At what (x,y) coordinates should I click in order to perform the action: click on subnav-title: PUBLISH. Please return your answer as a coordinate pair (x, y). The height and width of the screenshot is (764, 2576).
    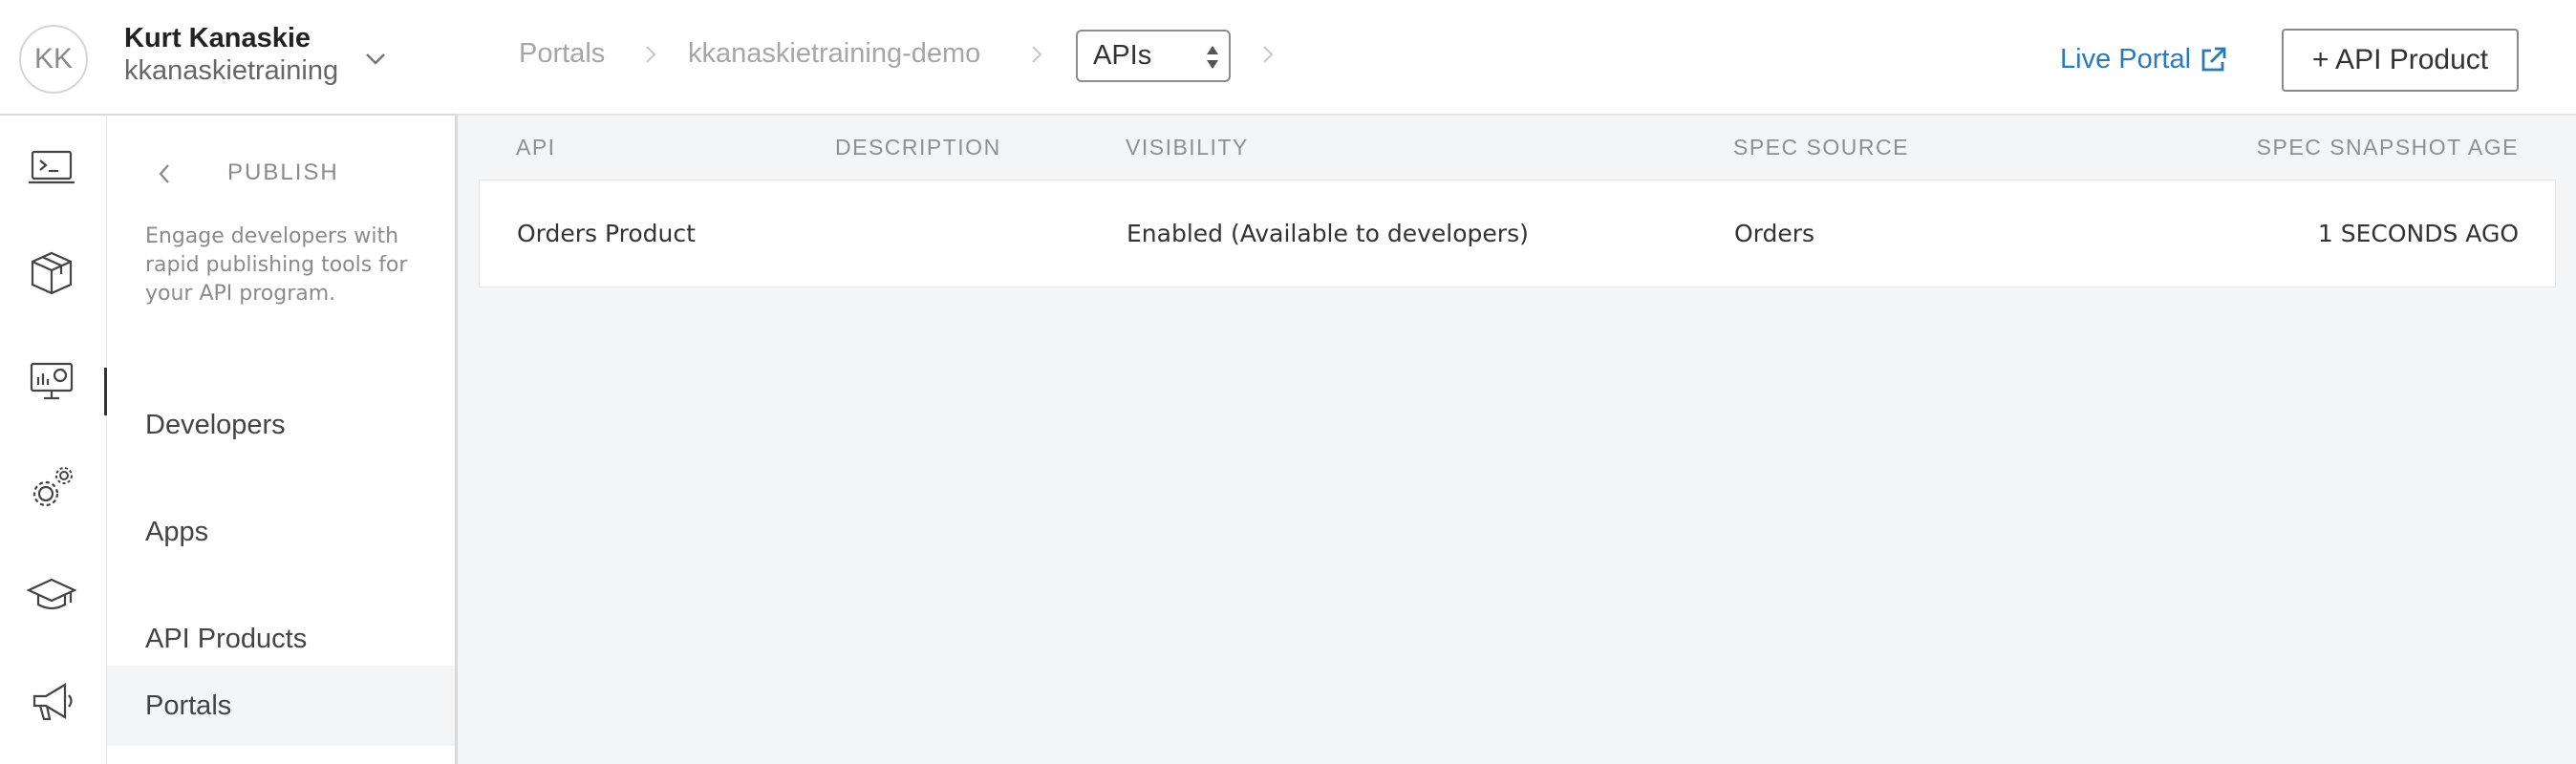
    Looking at the image, I should click on (283, 172).